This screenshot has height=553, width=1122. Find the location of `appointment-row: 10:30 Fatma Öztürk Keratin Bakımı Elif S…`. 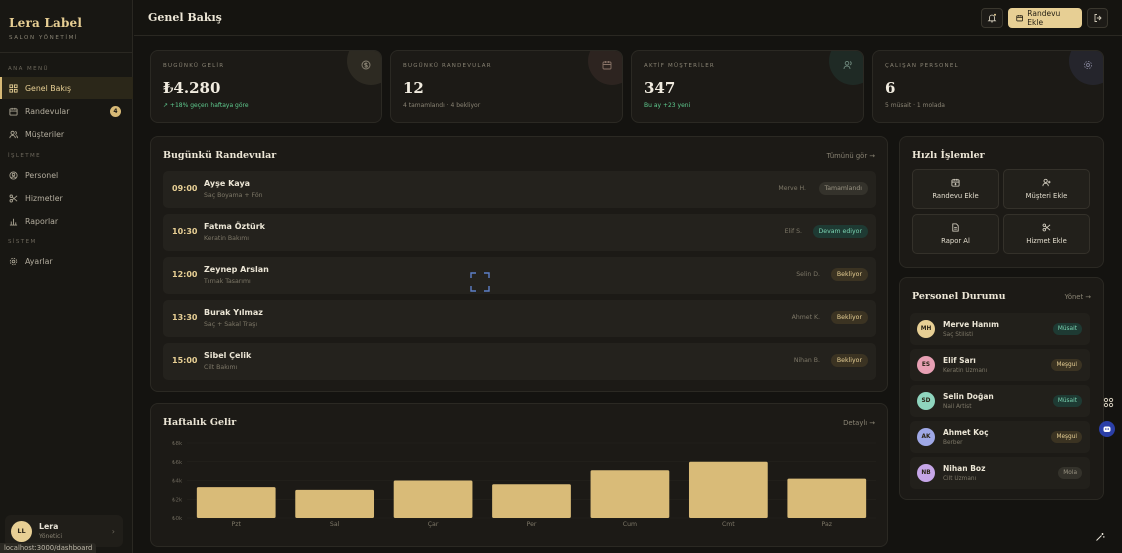

appointment-row: 10:30 Fatma Öztürk Keratin Bakımı Elif S… is located at coordinates (519, 232).